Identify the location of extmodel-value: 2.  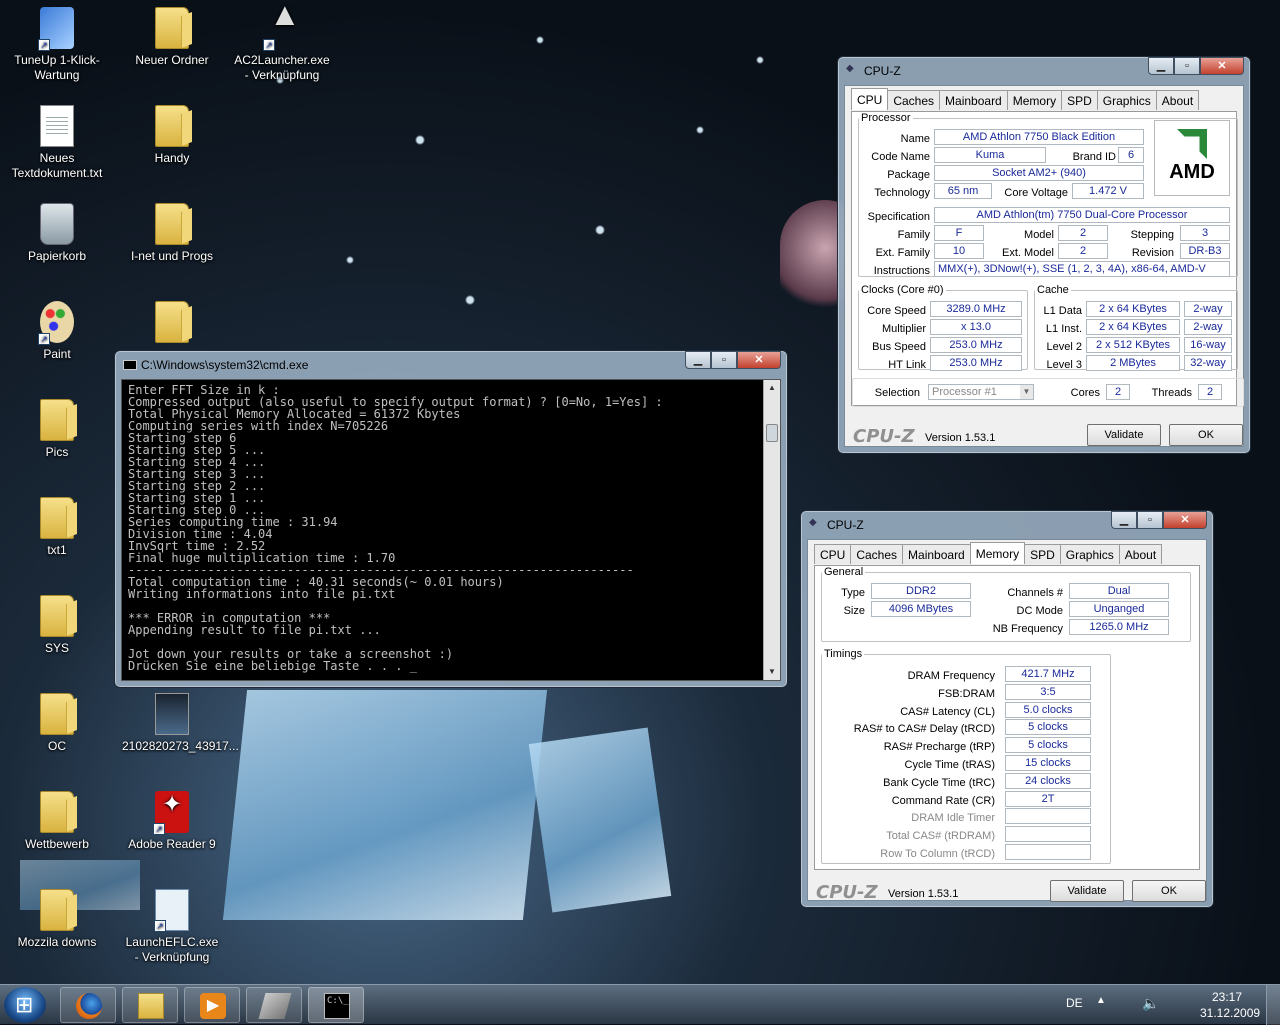
(1083, 251).